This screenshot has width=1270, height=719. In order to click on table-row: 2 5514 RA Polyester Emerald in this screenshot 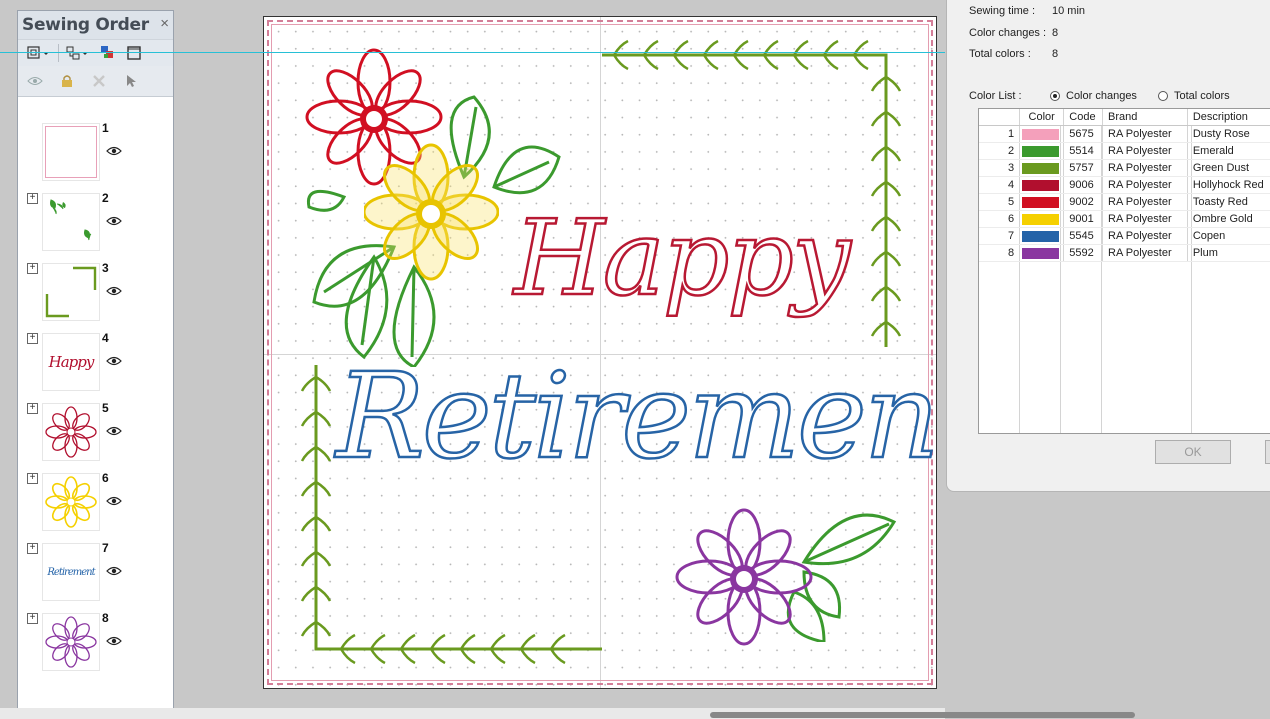, I will do `click(1124, 151)`.